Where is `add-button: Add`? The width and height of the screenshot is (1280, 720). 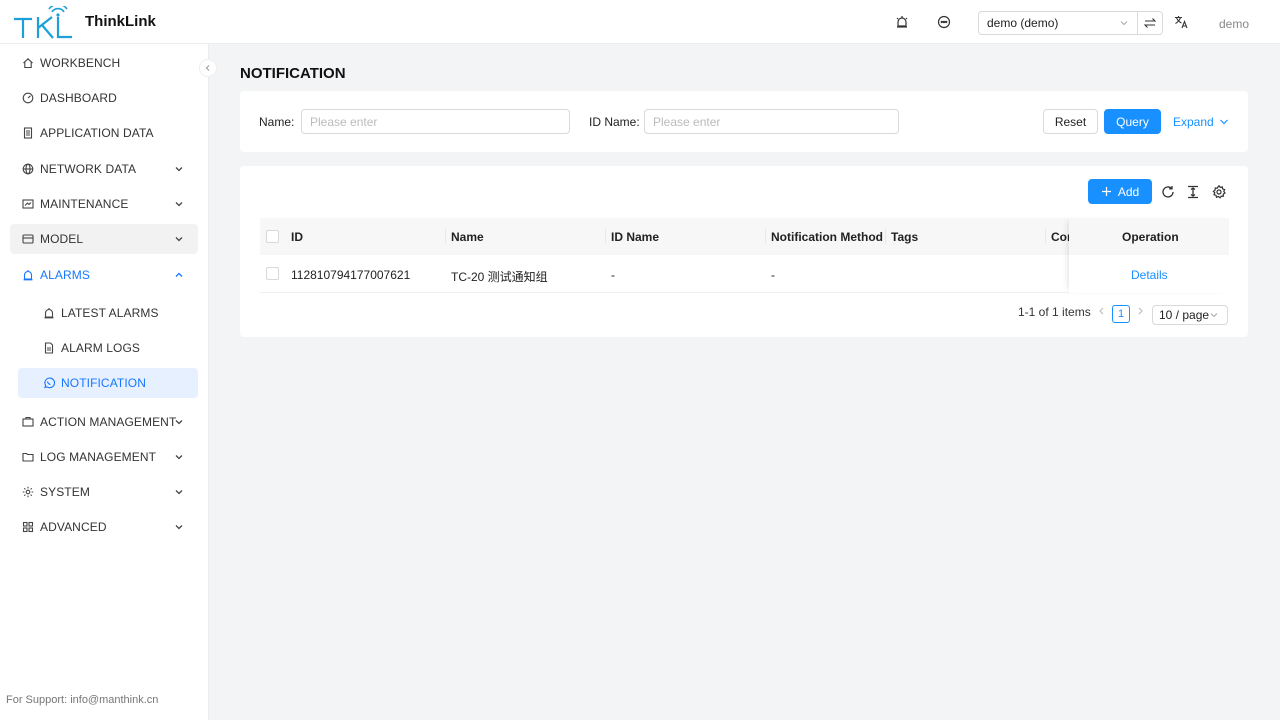
add-button: Add is located at coordinates (1120, 191).